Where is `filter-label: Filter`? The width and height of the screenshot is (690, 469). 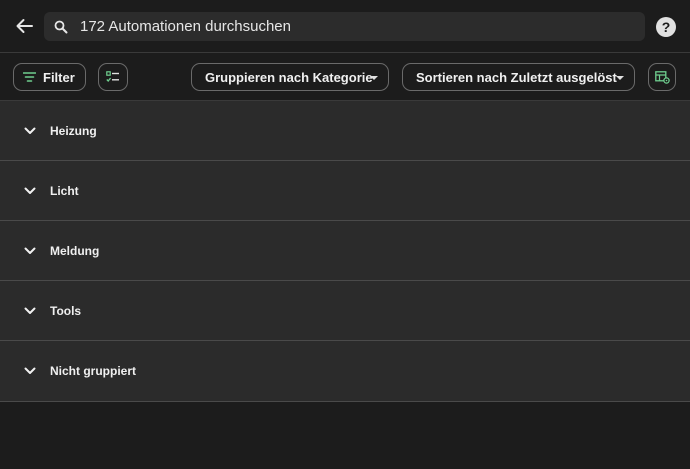 filter-label: Filter is located at coordinates (59, 77).